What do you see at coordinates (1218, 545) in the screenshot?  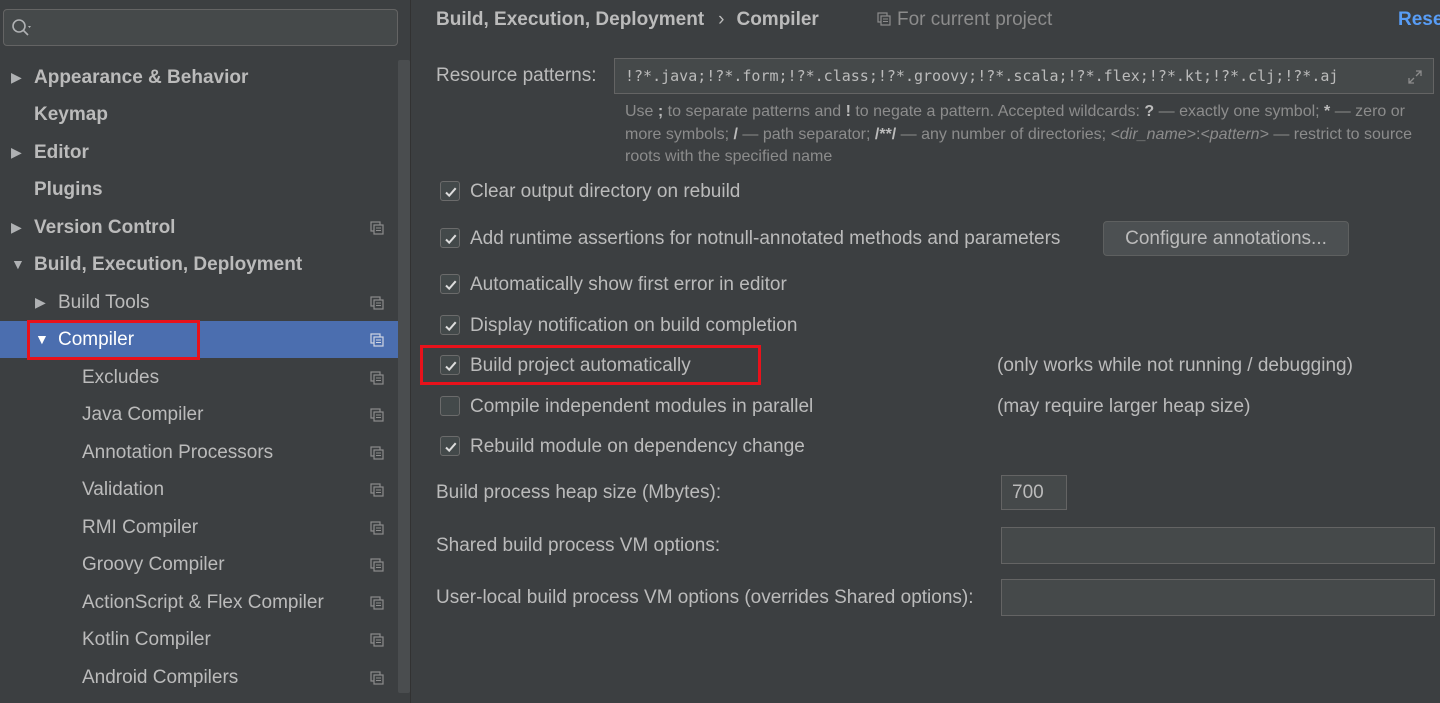 I see `shared-vm-options-input` at bounding box center [1218, 545].